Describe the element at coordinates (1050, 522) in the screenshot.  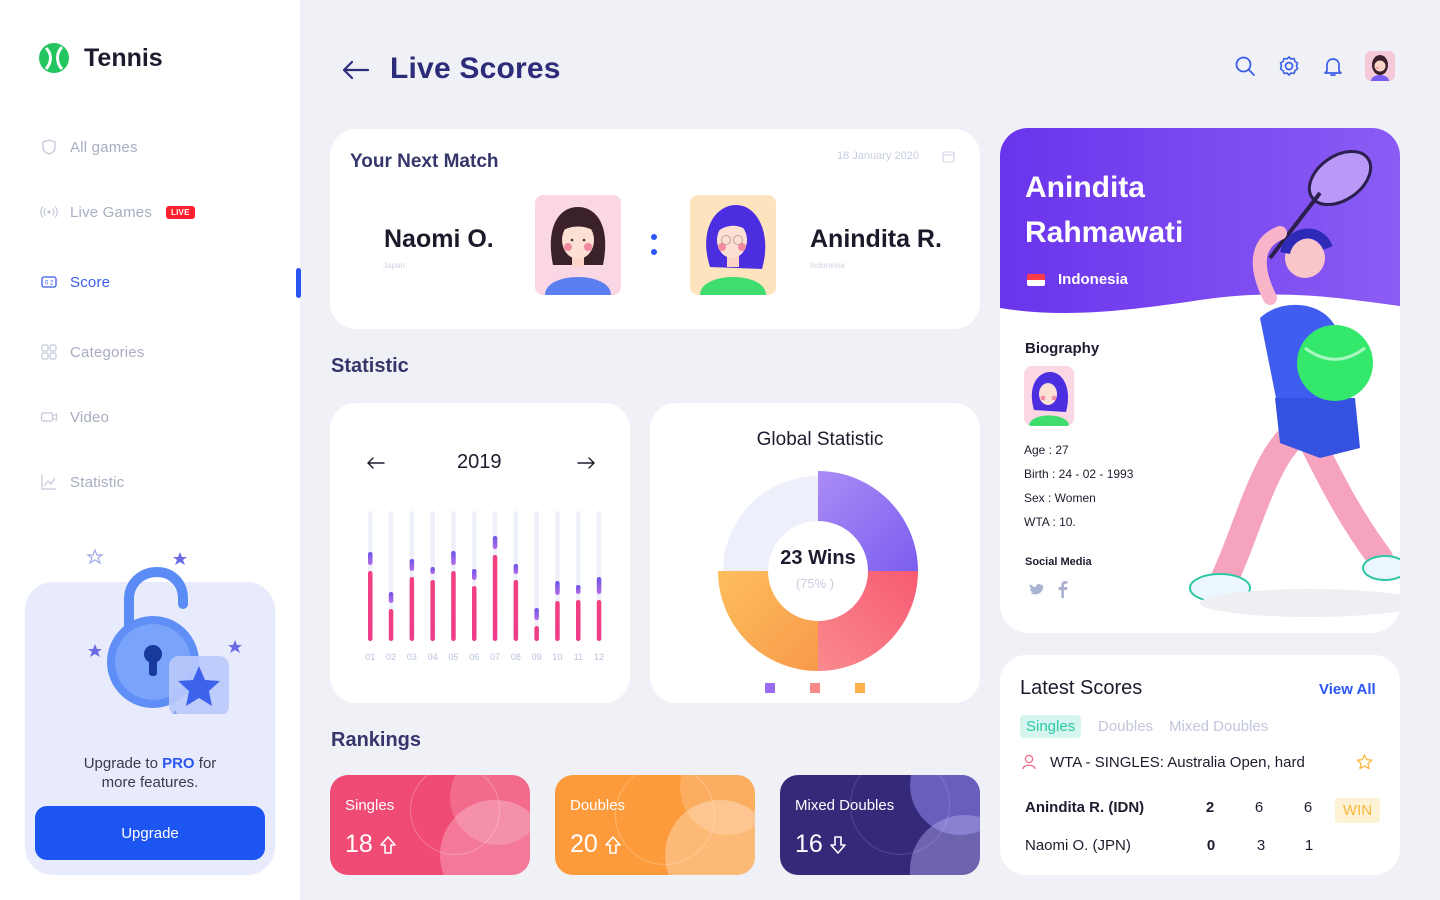
I see `bio-wta: WTA : 10.` at that location.